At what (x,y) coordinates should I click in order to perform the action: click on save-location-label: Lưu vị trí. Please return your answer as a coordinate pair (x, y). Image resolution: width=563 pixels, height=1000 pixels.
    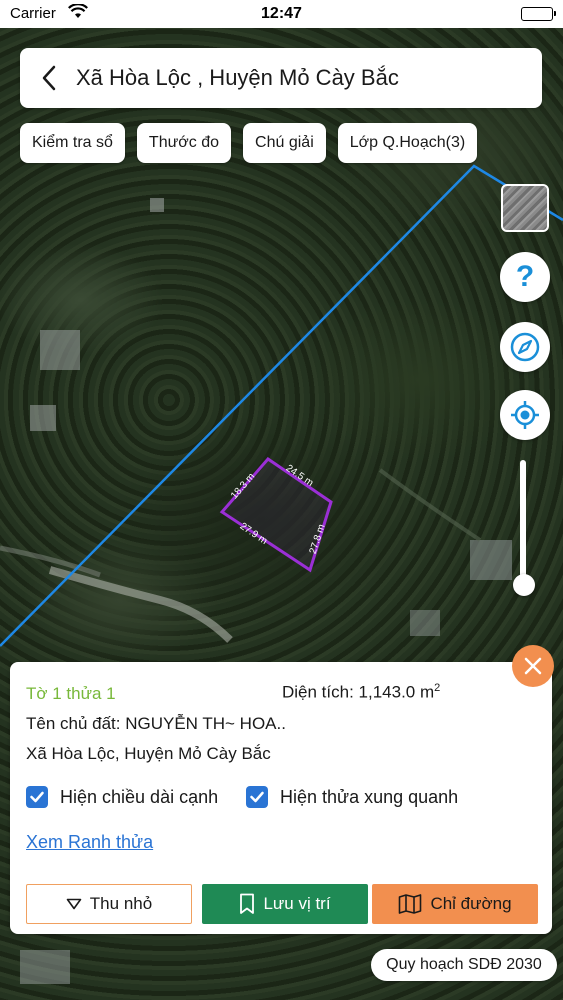
    Looking at the image, I should click on (297, 903).